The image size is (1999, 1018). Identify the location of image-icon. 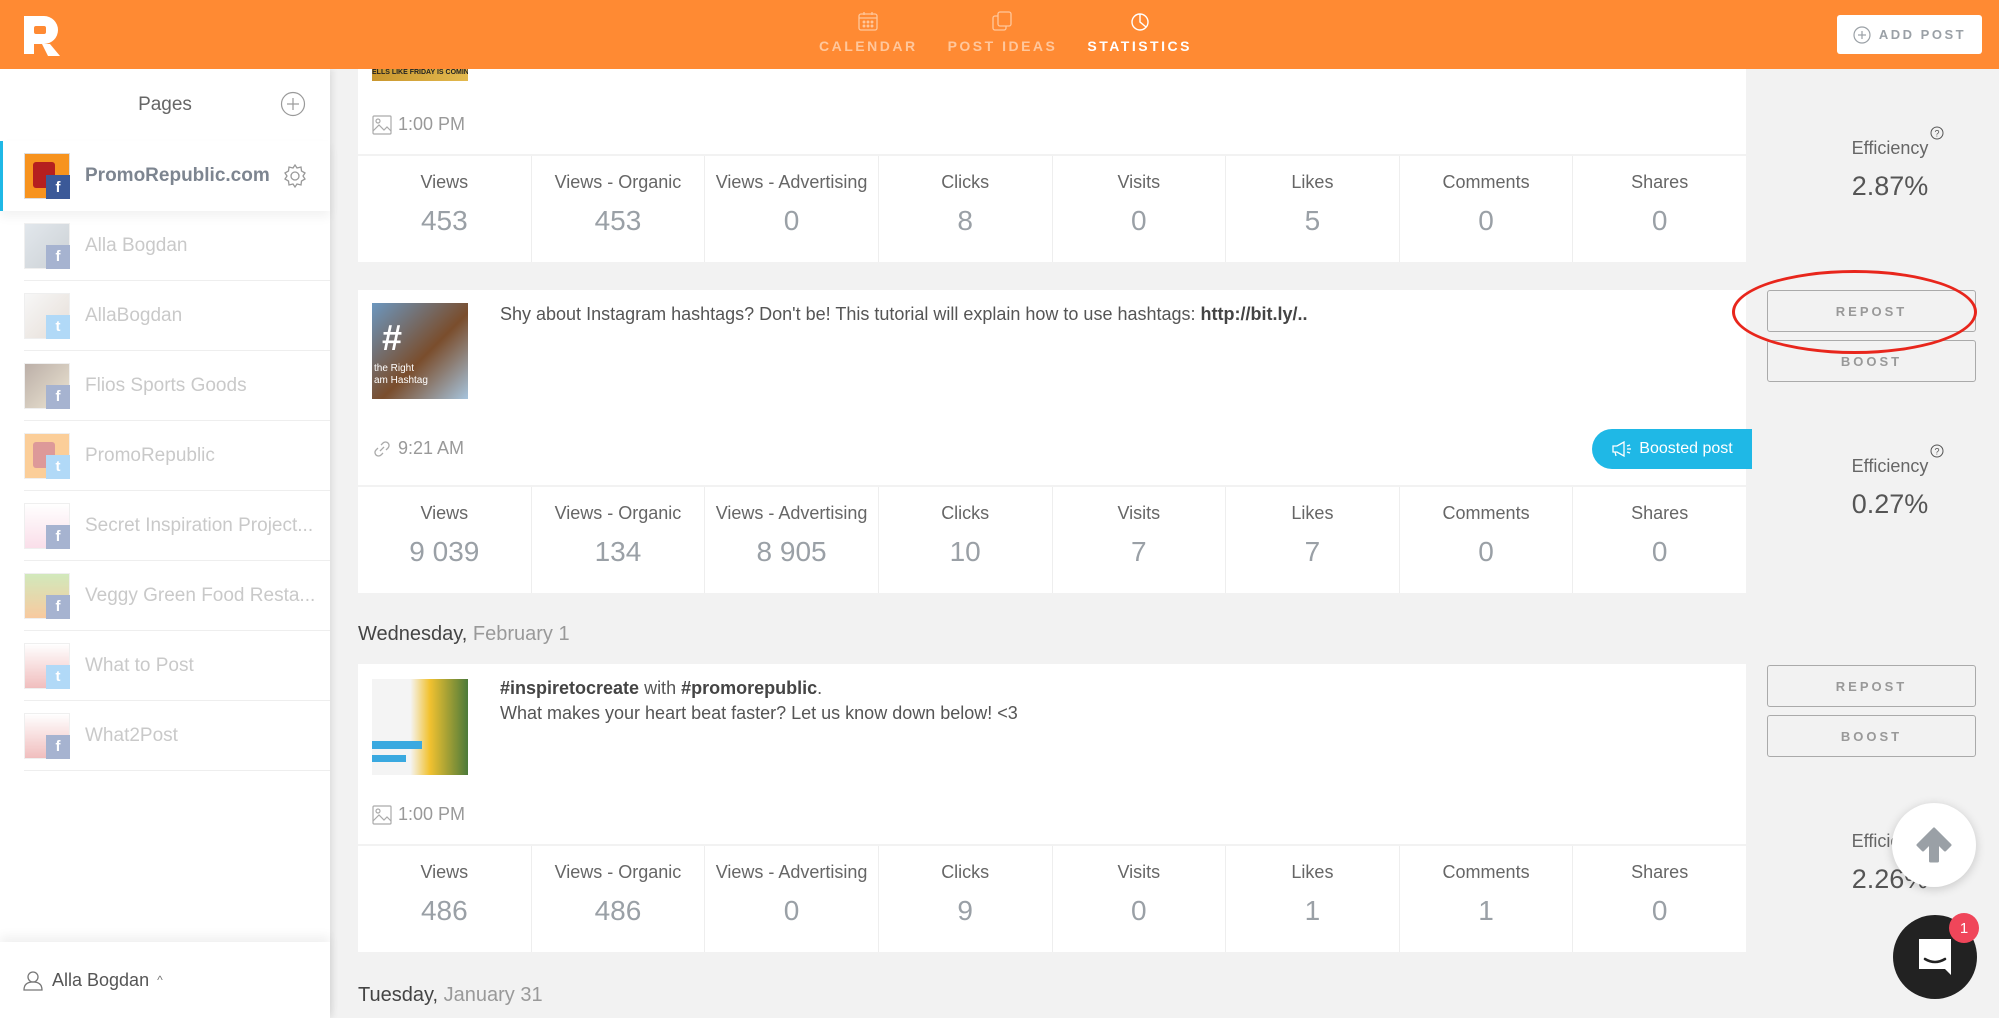
(382, 124).